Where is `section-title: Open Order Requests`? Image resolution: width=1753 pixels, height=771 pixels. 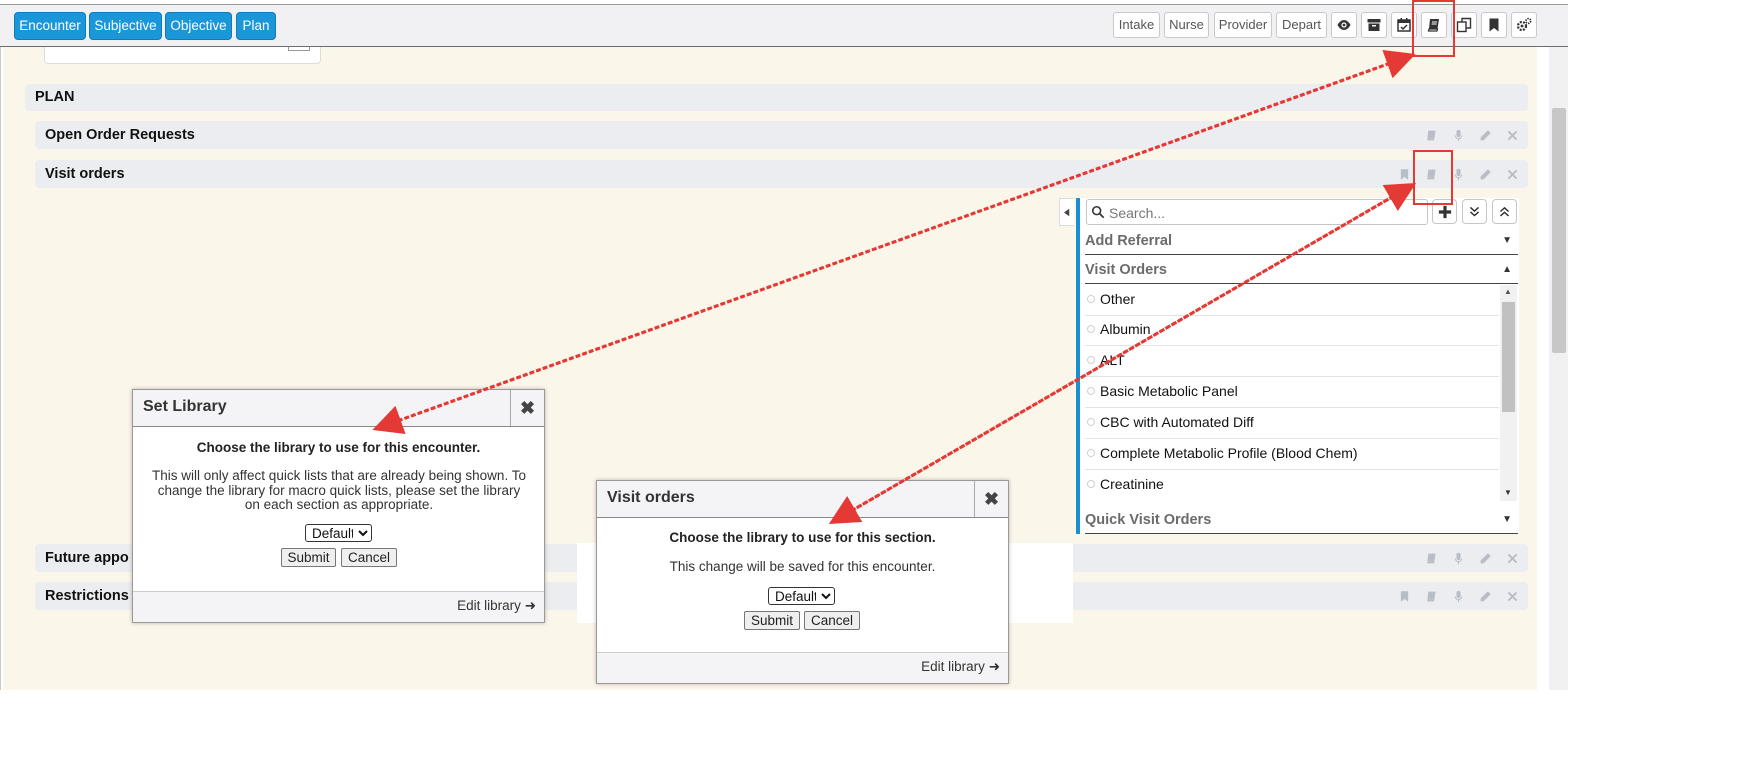
section-title: Open Order Requests is located at coordinates (120, 135).